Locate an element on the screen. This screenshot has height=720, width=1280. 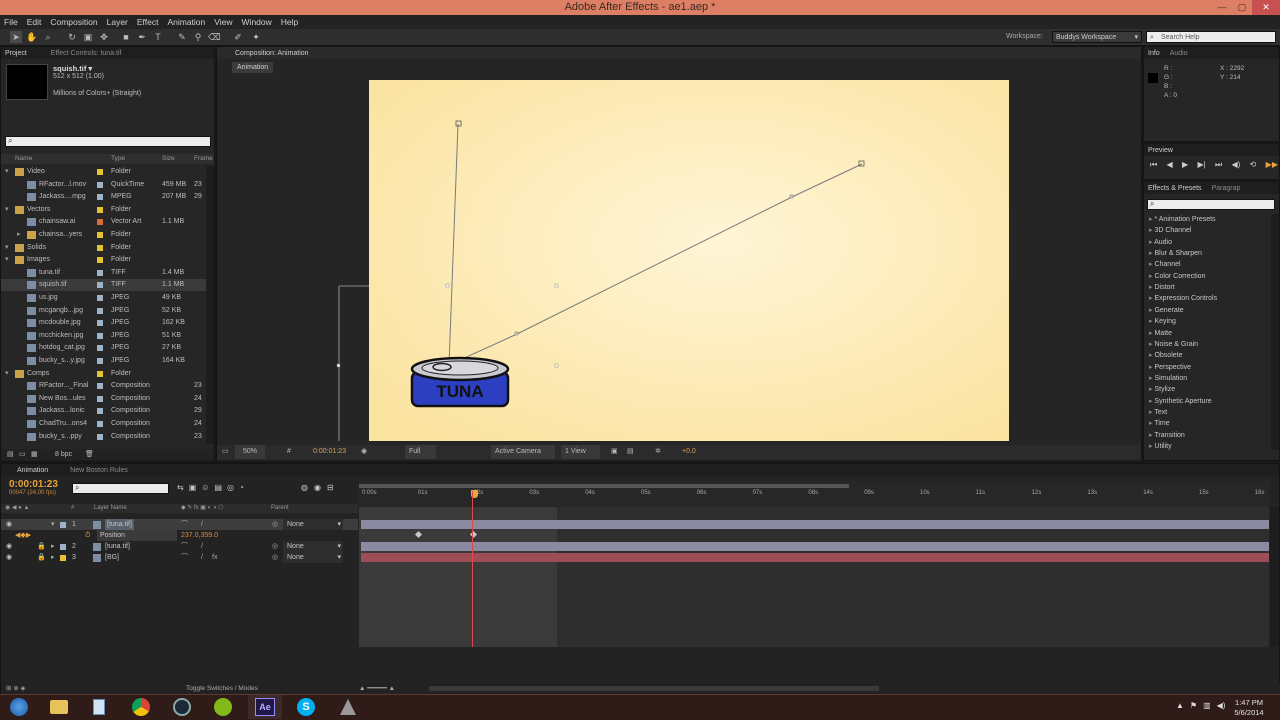
maximize-icon: ▢ is located at coordinates (1242, 7).